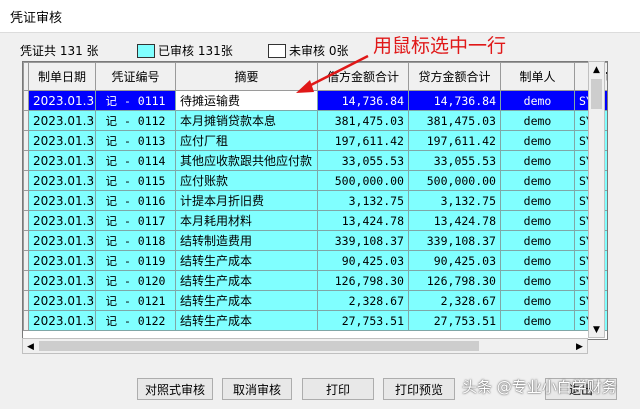 The height and width of the screenshot is (409, 640). I want to click on cell-summary: 计提本月折旧费, so click(246, 200).